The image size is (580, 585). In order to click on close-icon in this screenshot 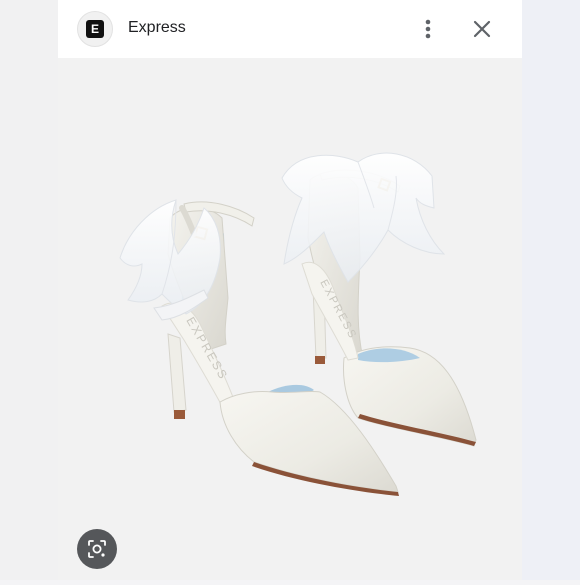, I will do `click(482, 29)`.